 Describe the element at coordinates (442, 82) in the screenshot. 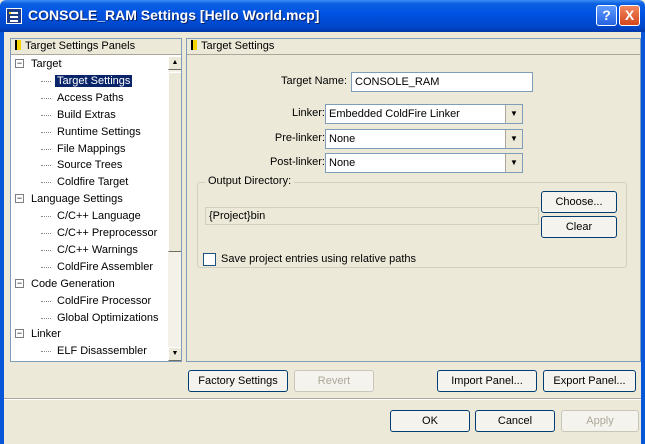

I see `target-name-input: CONSOLE_RAM` at that location.